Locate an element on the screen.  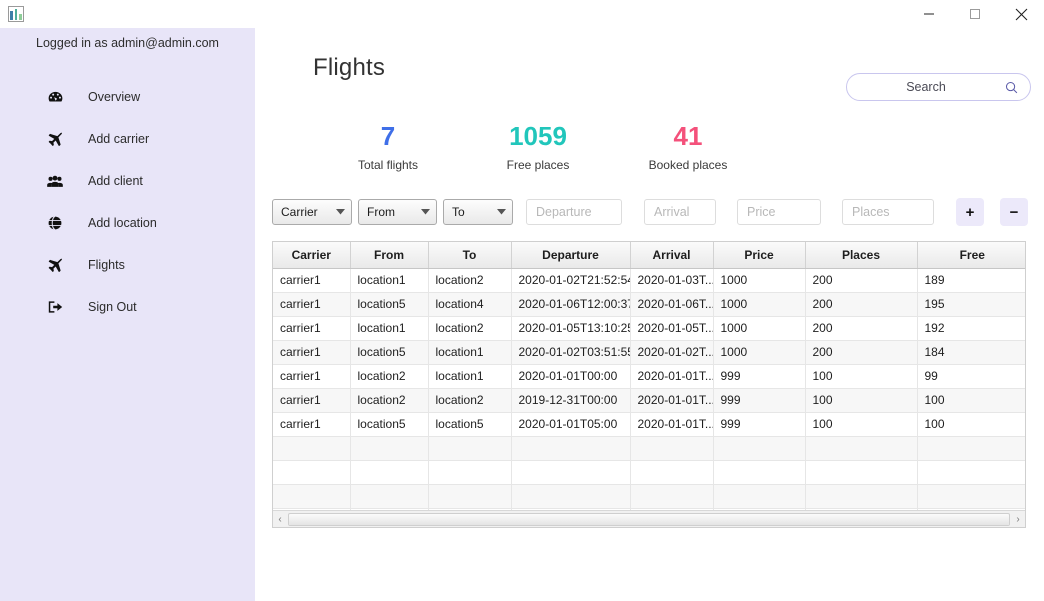
carrier-select: Carrier is located at coordinates (312, 212).